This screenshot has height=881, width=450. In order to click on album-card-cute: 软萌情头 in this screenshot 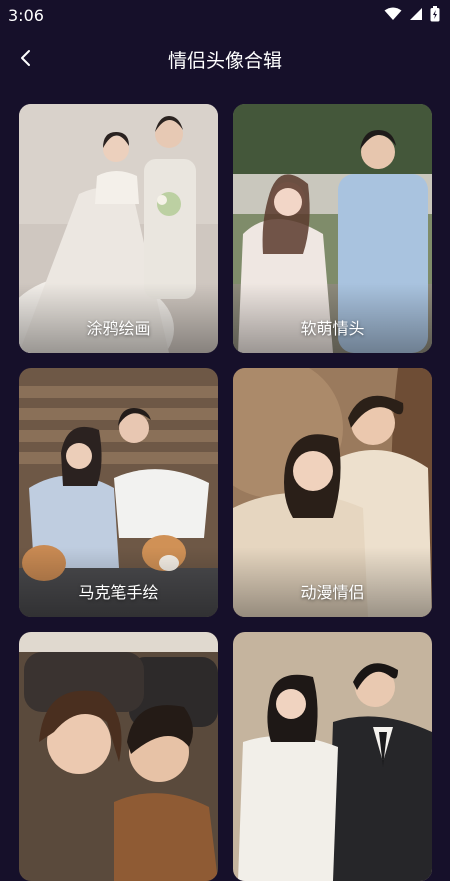, I will do `click(332, 228)`.